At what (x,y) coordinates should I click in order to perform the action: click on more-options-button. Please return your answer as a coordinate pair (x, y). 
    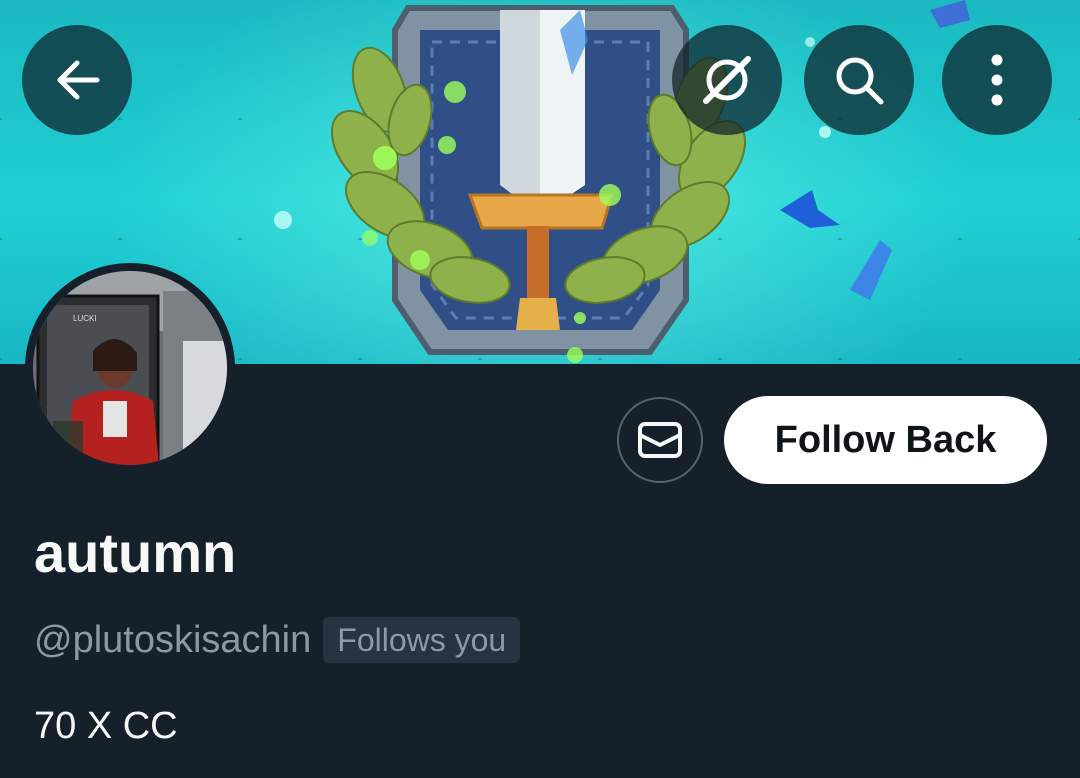
    Looking at the image, I should click on (997, 80).